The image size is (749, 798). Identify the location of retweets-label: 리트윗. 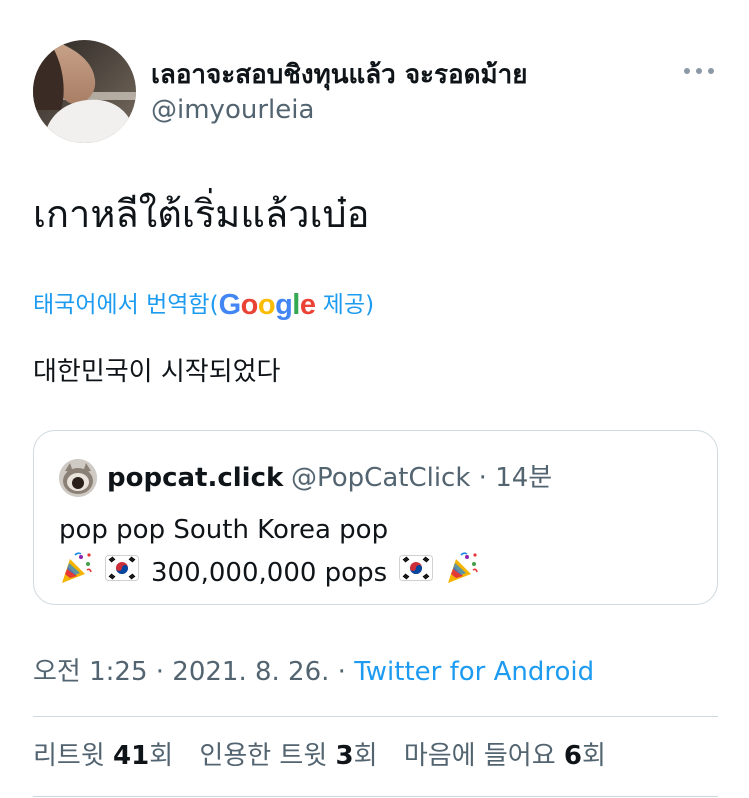
(73, 756).